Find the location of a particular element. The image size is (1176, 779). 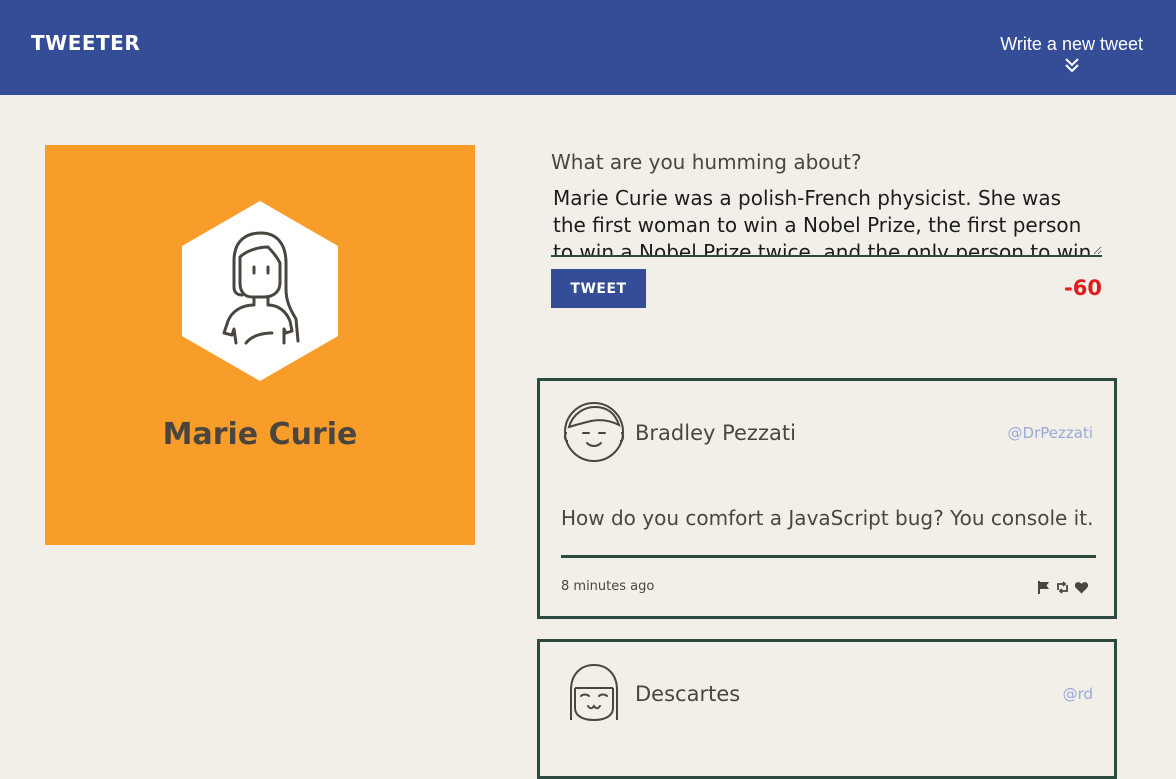

double-chevron-down-icon is located at coordinates (1072, 65).